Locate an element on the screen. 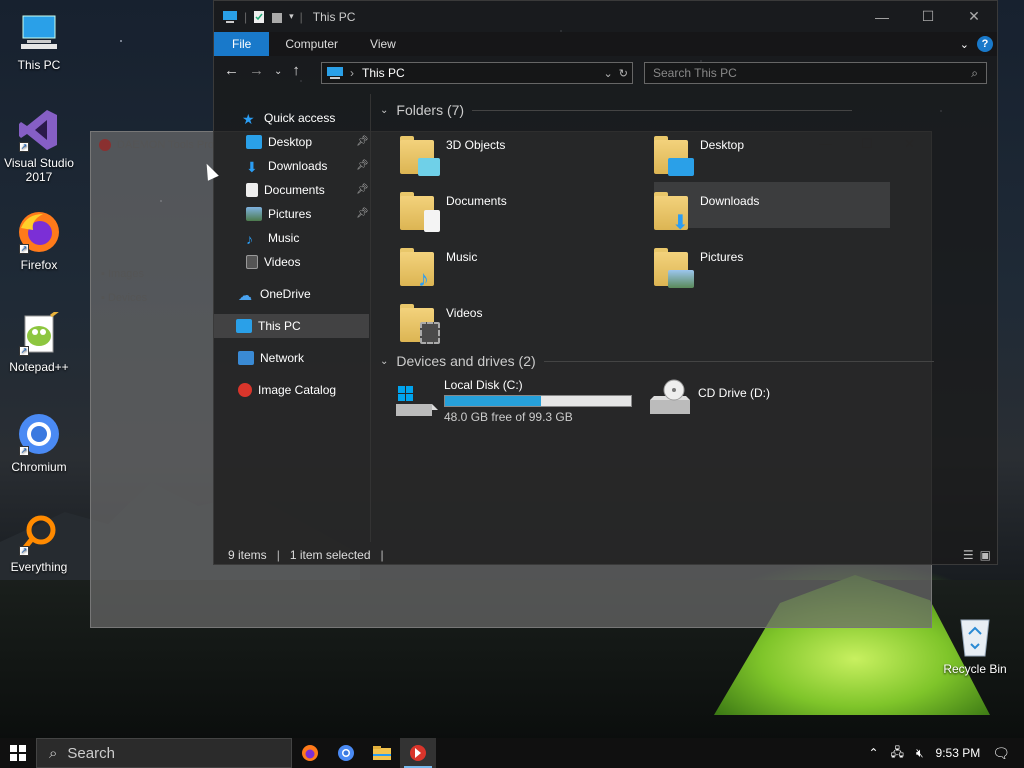  address-dropdown-icon: ⌄ is located at coordinates (607, 74).